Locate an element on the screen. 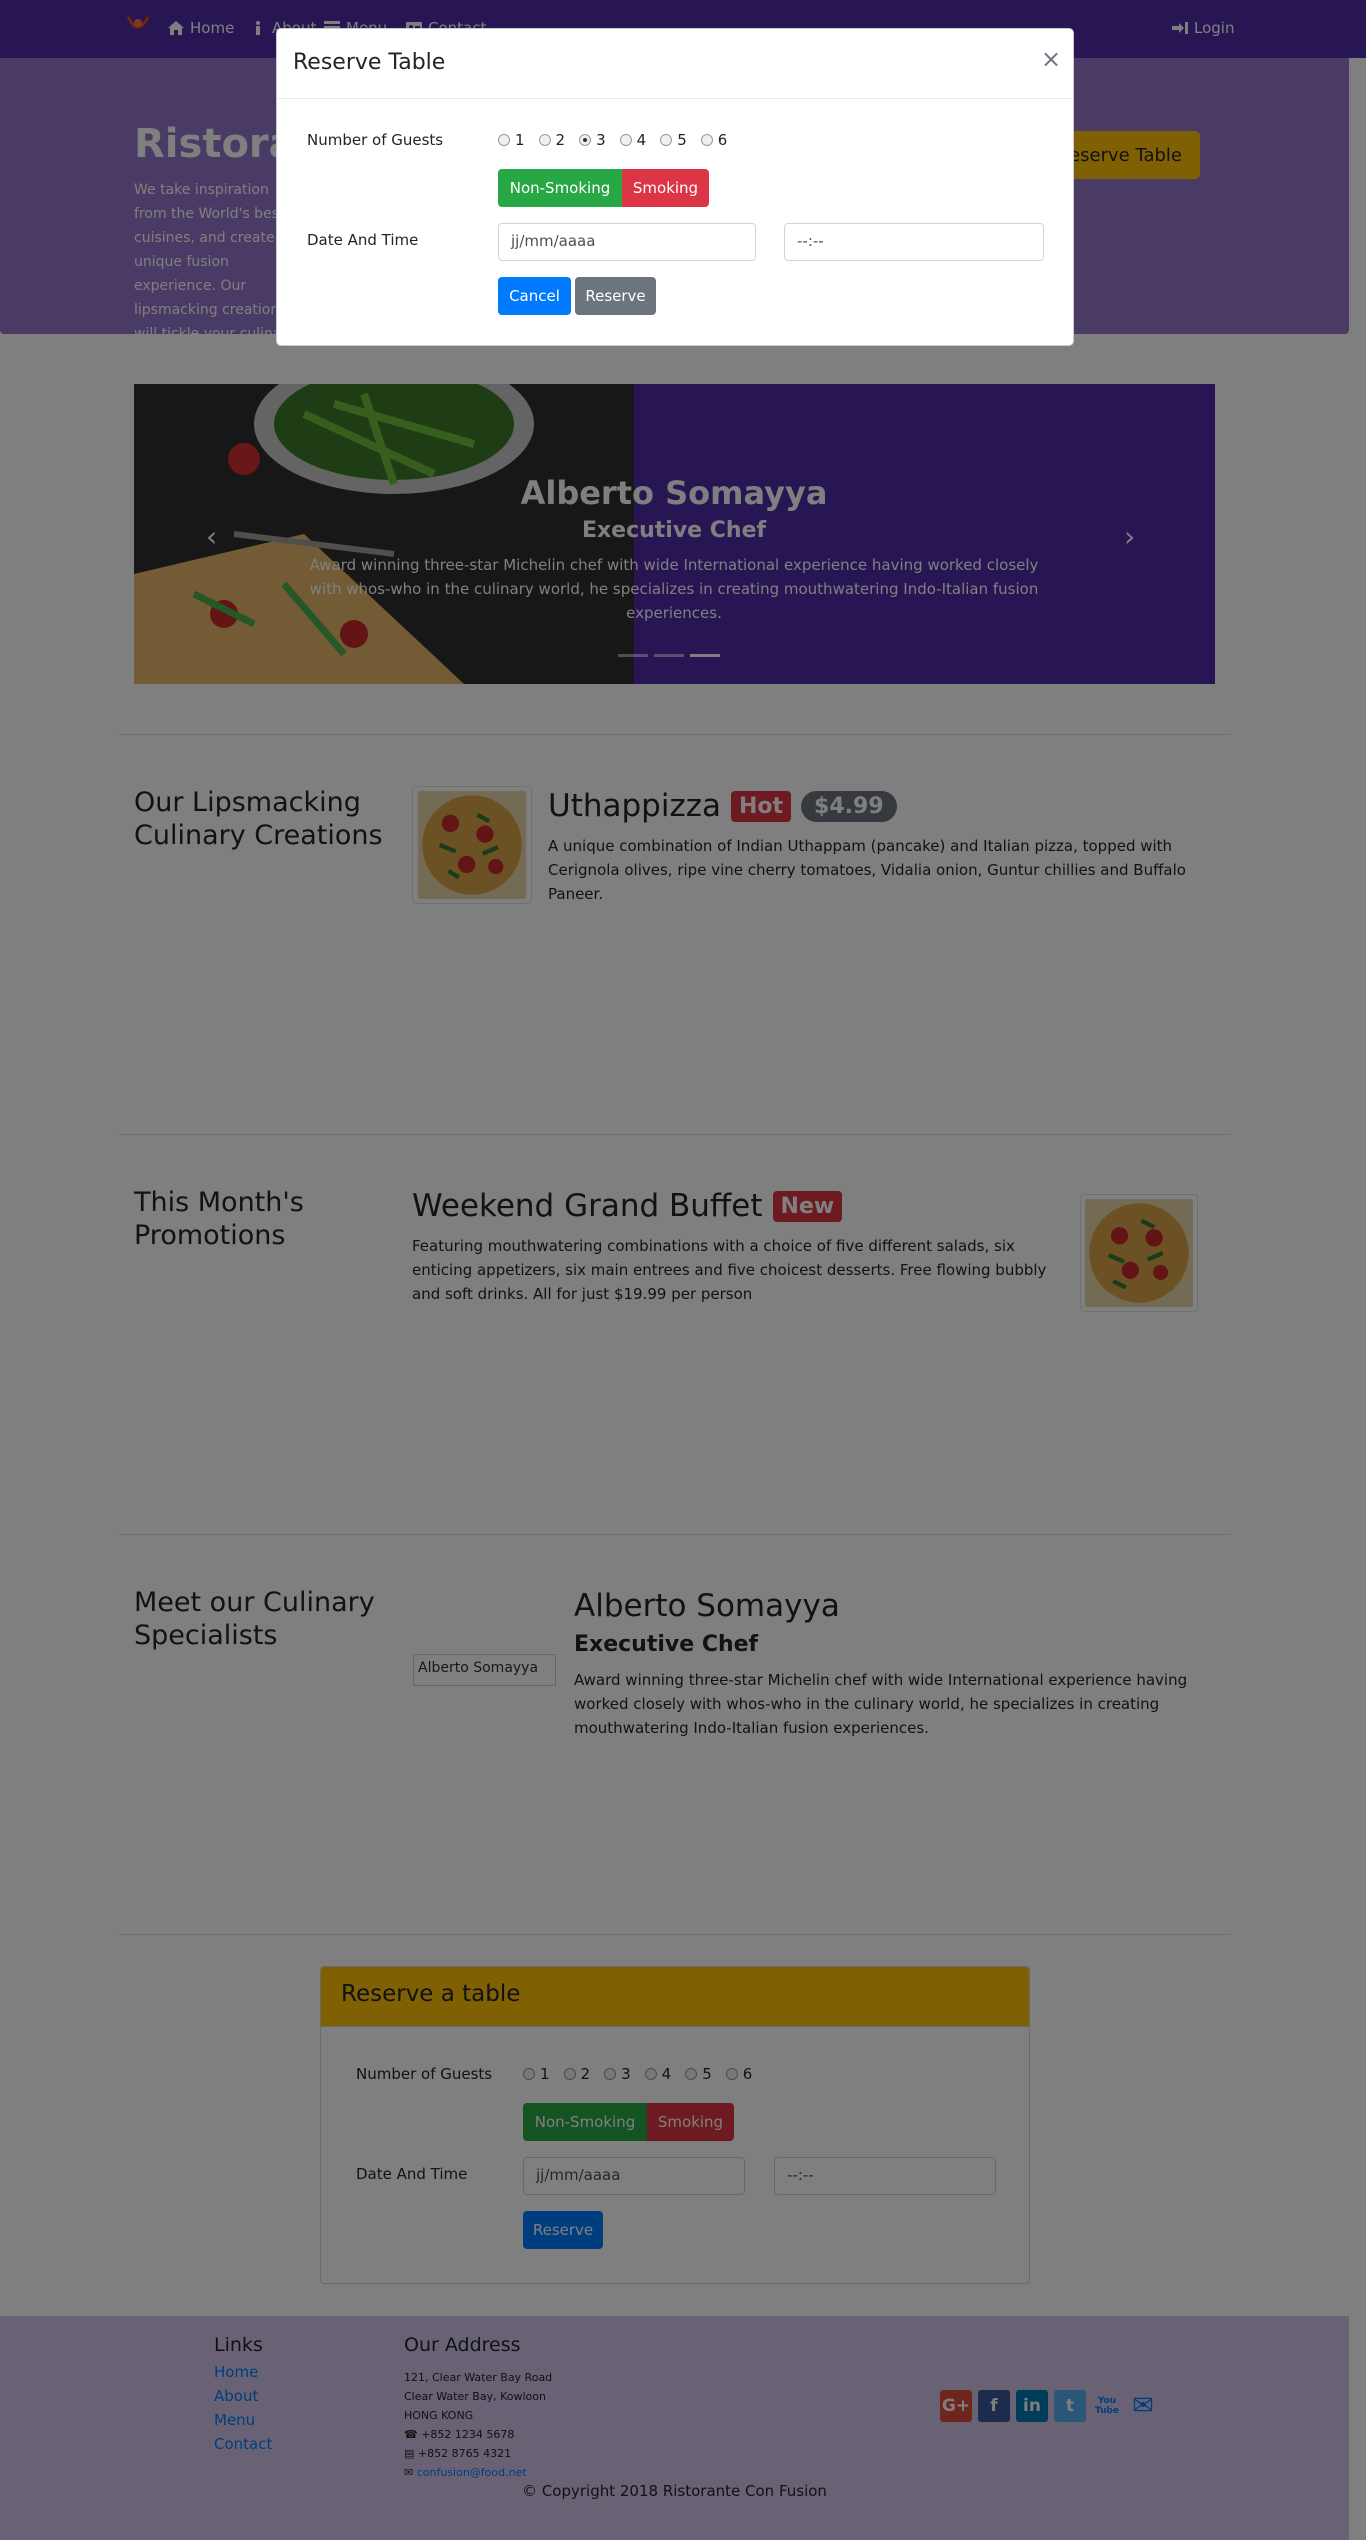 The width and height of the screenshot is (1366, 2540). guests-option-label: 6 is located at coordinates (722, 140).